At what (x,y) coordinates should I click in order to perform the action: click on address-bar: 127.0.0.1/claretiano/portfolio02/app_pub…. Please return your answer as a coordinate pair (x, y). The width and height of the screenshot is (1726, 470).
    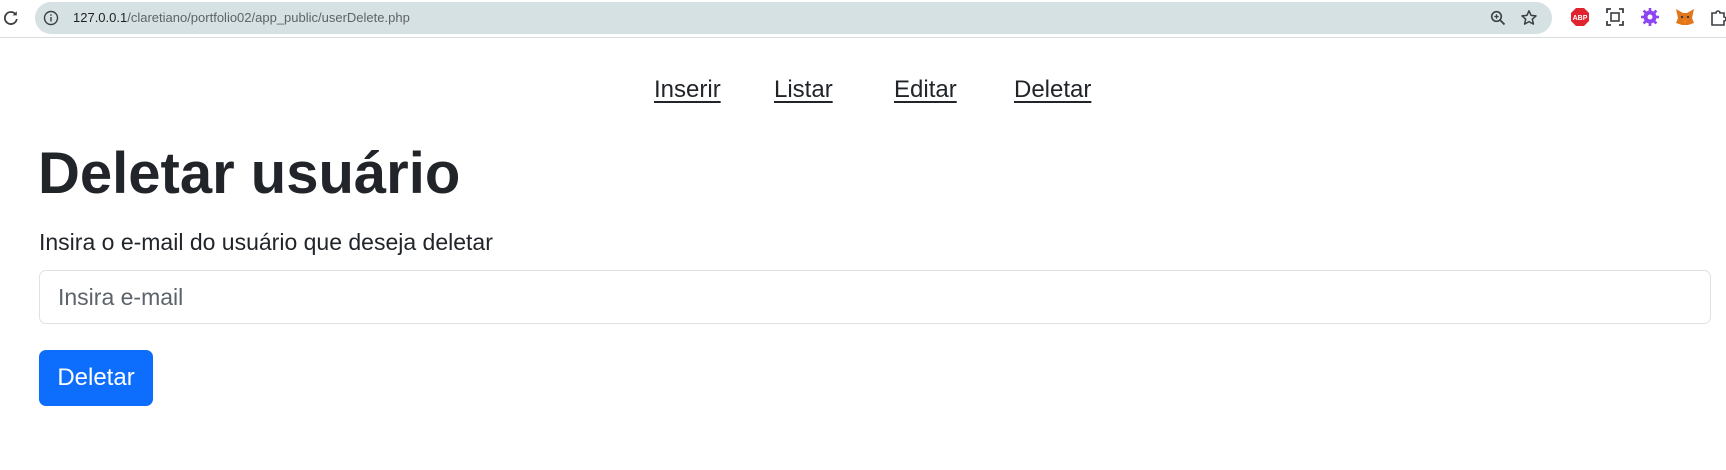
    Looking at the image, I should click on (793, 18).